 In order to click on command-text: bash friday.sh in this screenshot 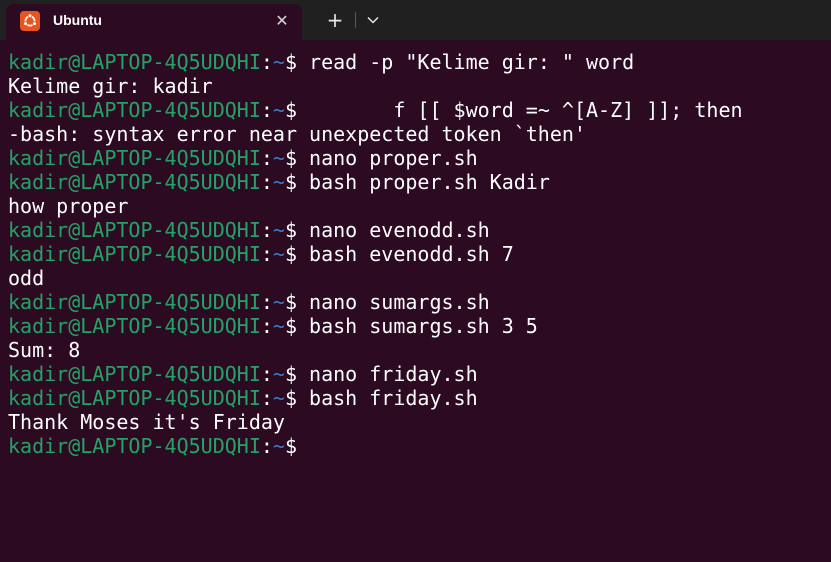, I will do `click(387, 398)`.